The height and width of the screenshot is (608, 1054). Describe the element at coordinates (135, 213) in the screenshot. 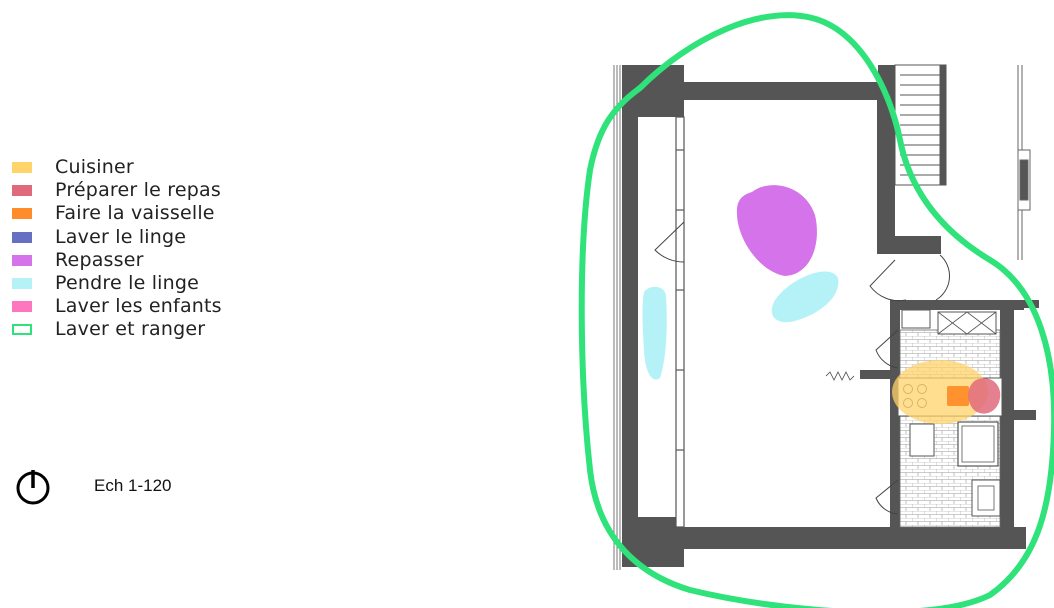

I see `legend-label: Faire la vaisselle` at that location.